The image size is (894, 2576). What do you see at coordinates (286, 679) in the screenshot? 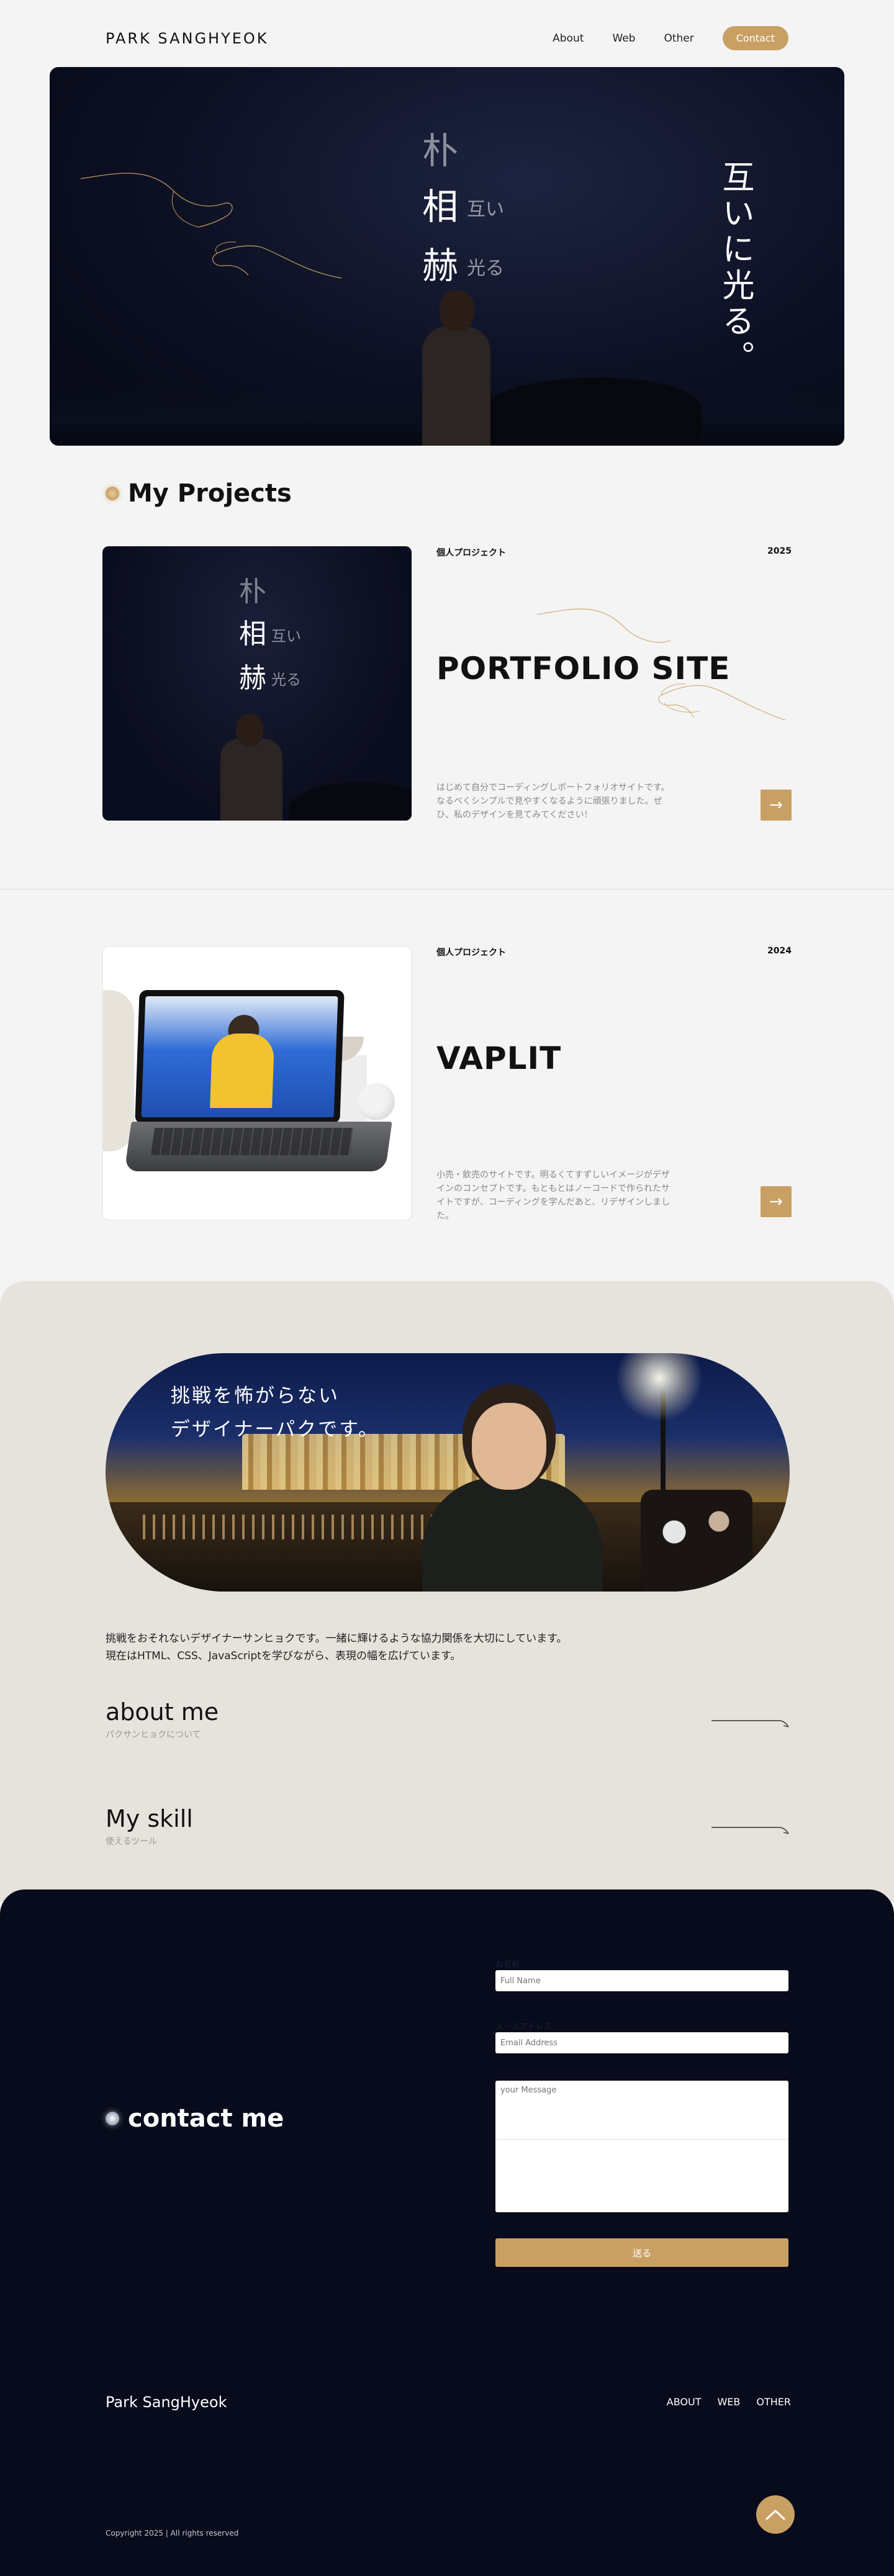
I see `thumb-kanji-small-2: 光る` at bounding box center [286, 679].